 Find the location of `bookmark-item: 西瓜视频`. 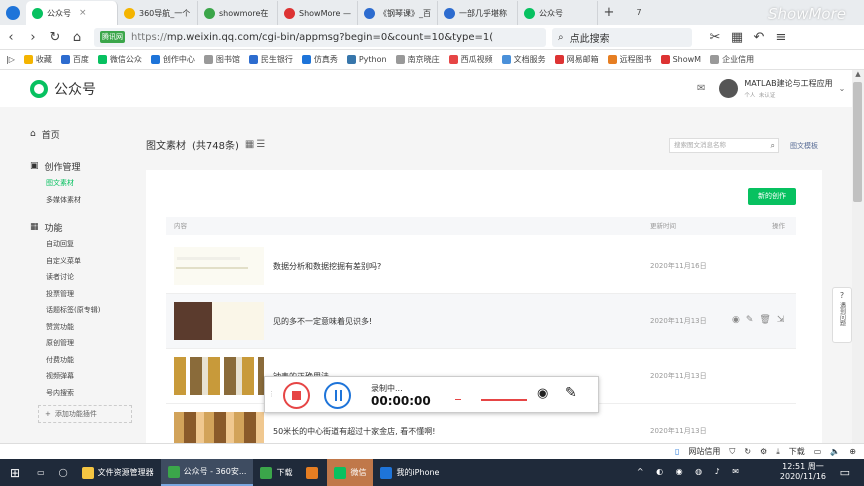

bookmark-item: 西瓜视频 is located at coordinates (470, 59).